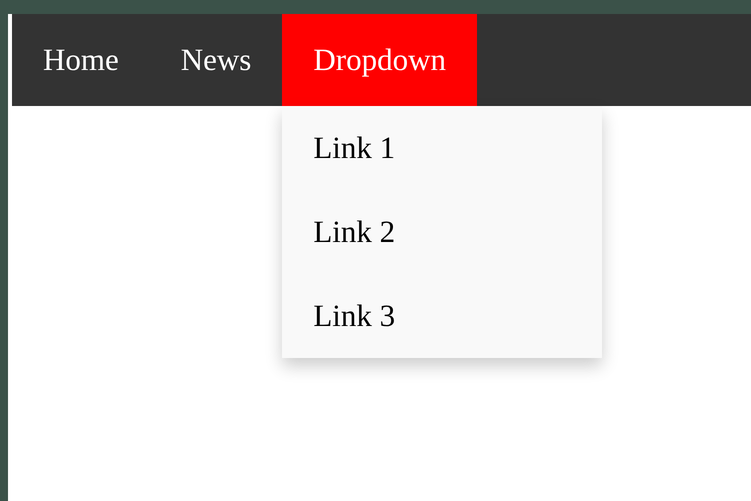  Describe the element at coordinates (442, 232) in the screenshot. I see `menu-link: Link 2` at that location.